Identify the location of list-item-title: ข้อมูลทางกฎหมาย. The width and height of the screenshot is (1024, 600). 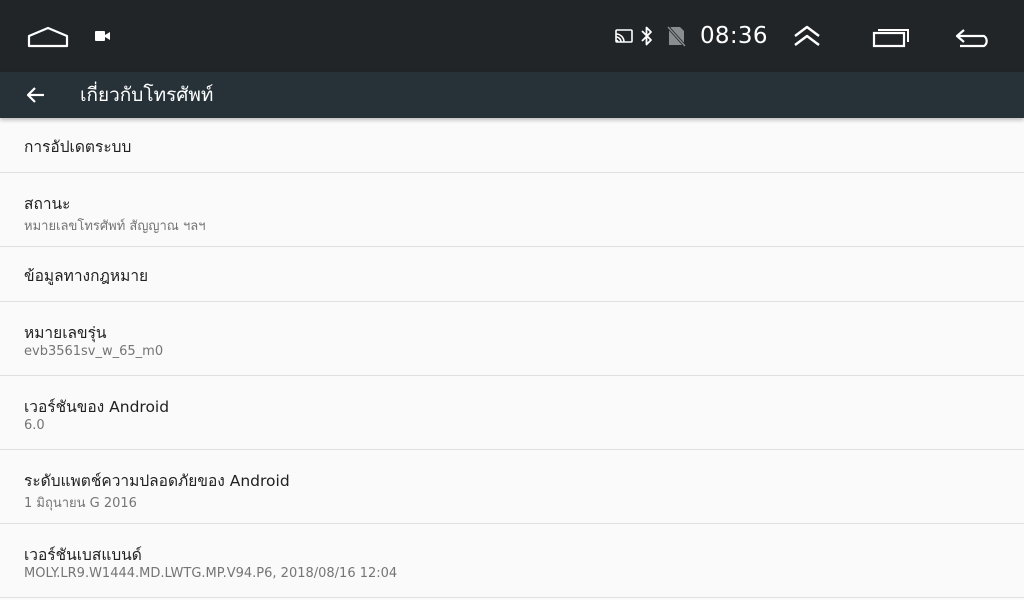
(86, 276).